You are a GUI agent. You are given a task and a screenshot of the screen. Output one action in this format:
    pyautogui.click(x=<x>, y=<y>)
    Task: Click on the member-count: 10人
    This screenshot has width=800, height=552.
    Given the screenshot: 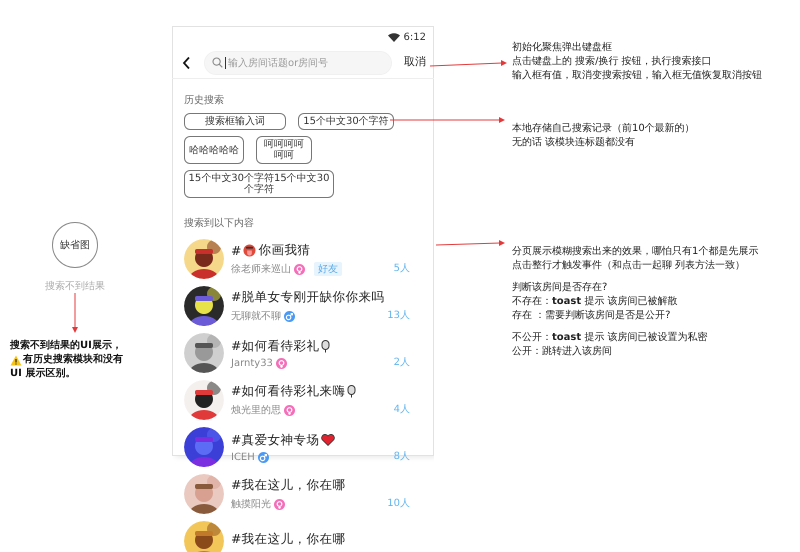 What is the action you would take?
    pyautogui.click(x=398, y=503)
    